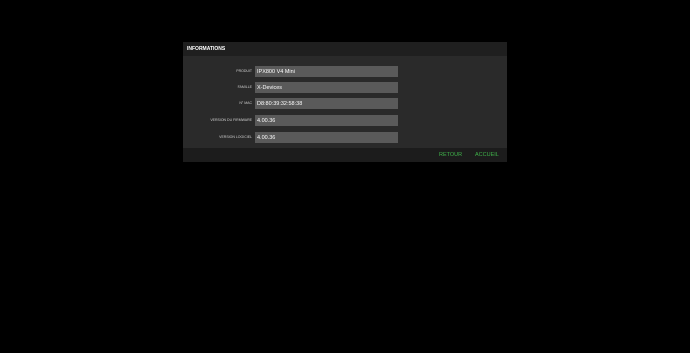  Describe the element at coordinates (231, 120) in the screenshot. I see `field-label-firmware: VERSION DU FIRMWARE` at that location.